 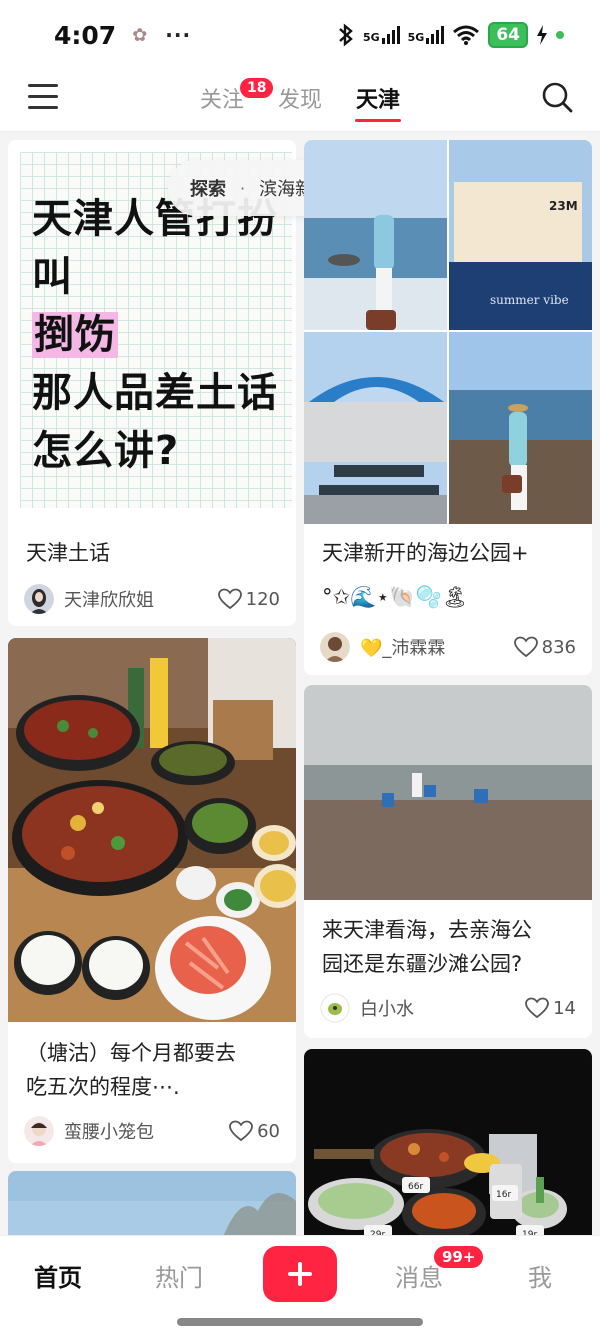 I want to click on network-type-2: 5G, so click(x=416, y=37).